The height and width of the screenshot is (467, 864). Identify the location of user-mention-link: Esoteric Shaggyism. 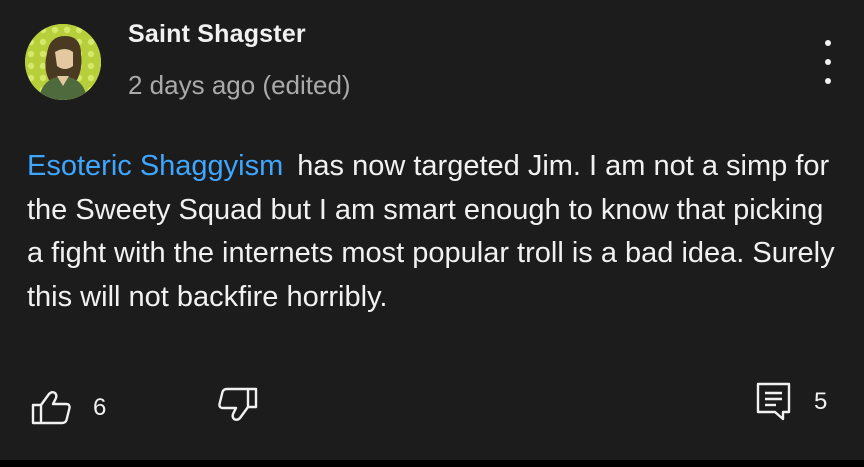
(155, 166).